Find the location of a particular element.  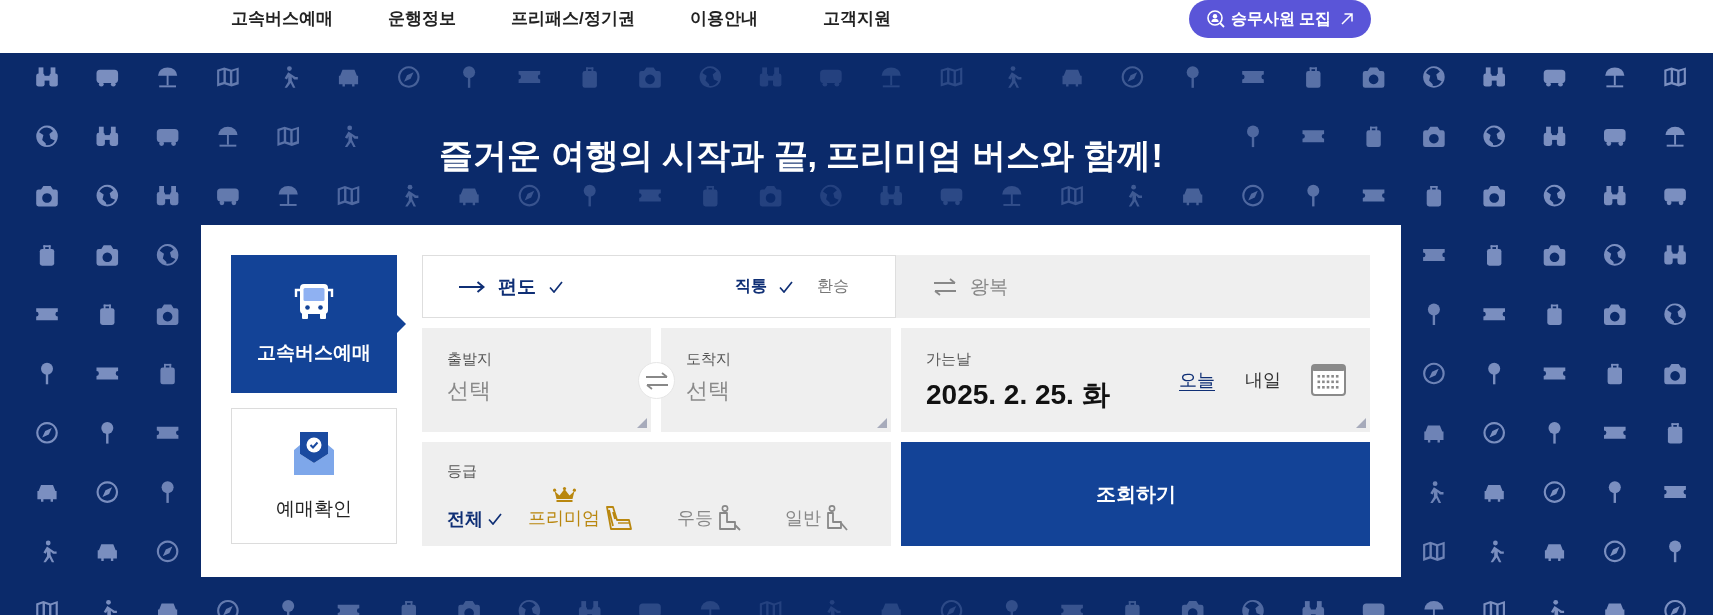

departure-input: 선택 is located at coordinates (527, 391).